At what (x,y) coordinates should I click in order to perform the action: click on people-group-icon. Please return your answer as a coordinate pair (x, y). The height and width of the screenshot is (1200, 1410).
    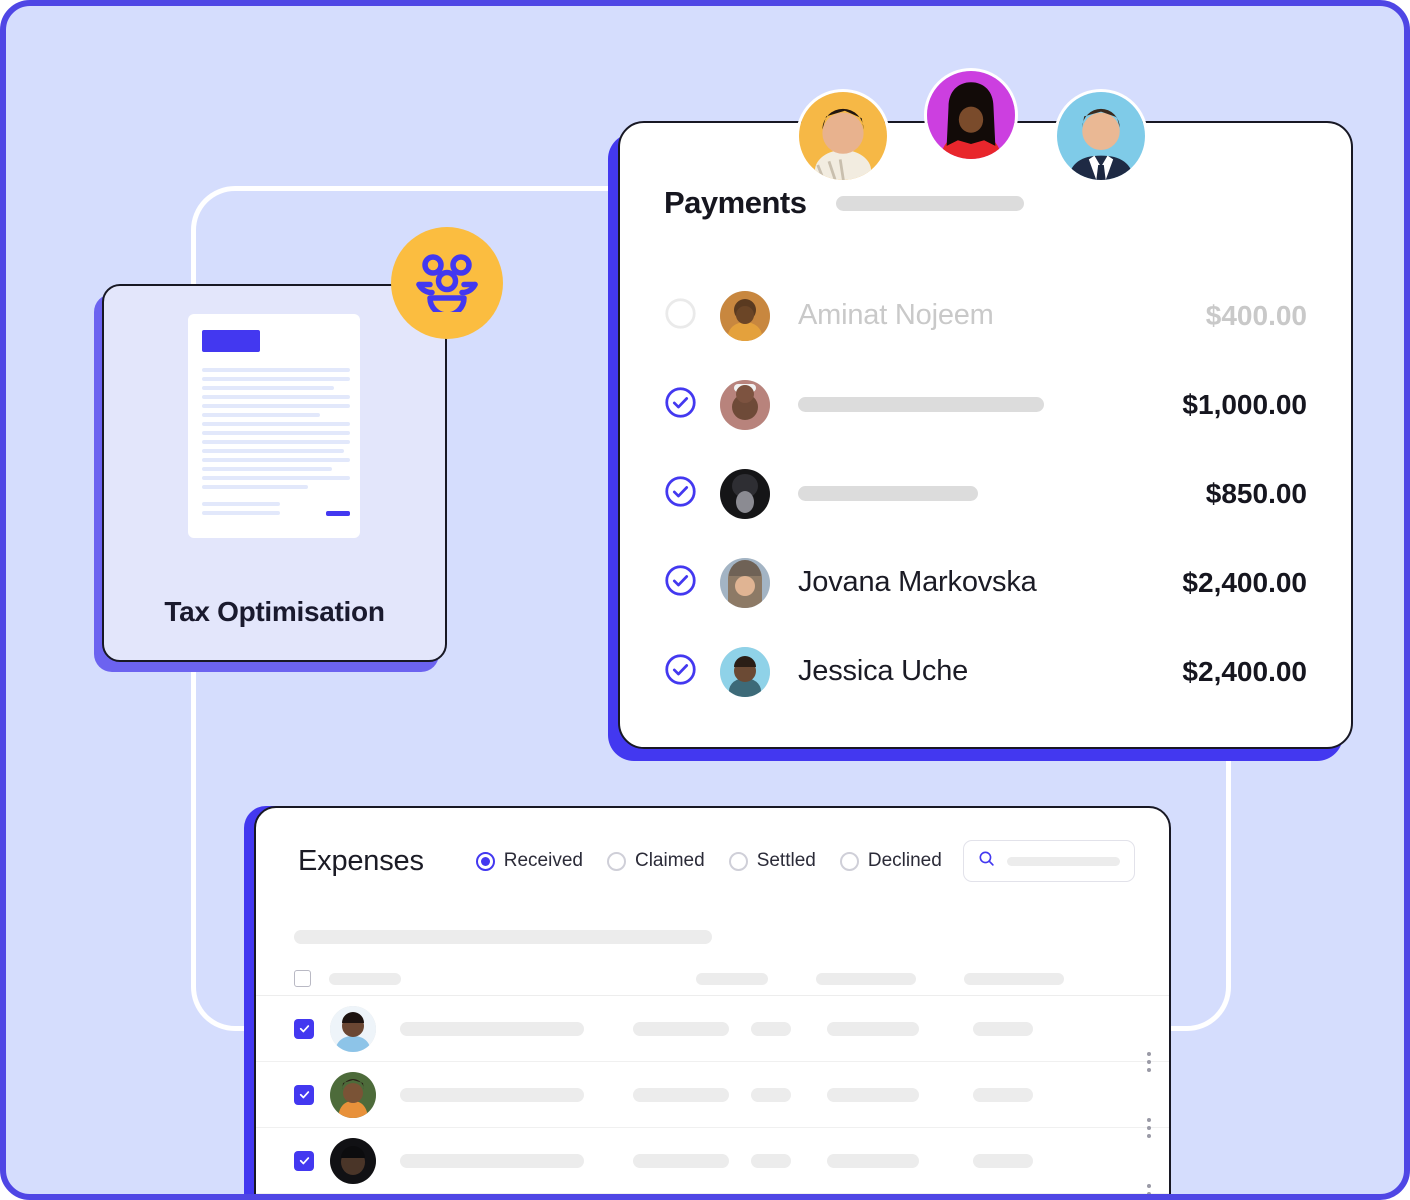
    Looking at the image, I should click on (447, 283).